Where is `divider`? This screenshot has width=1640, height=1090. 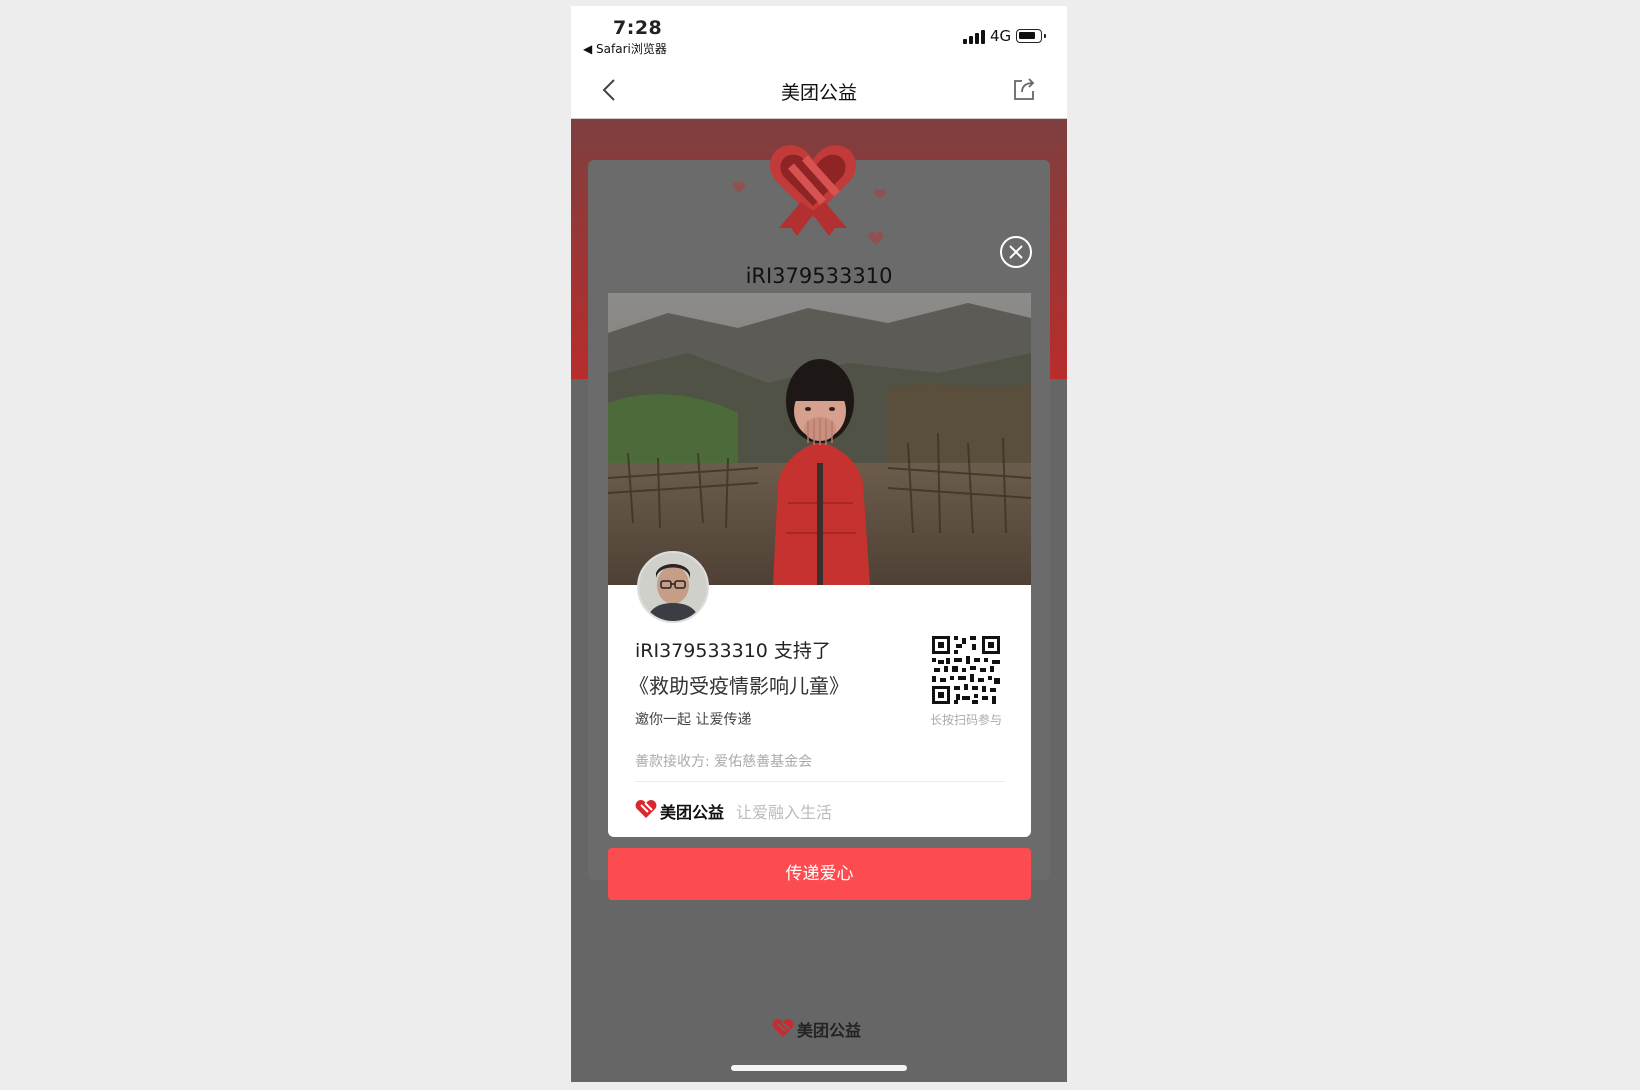
divider is located at coordinates (820, 781).